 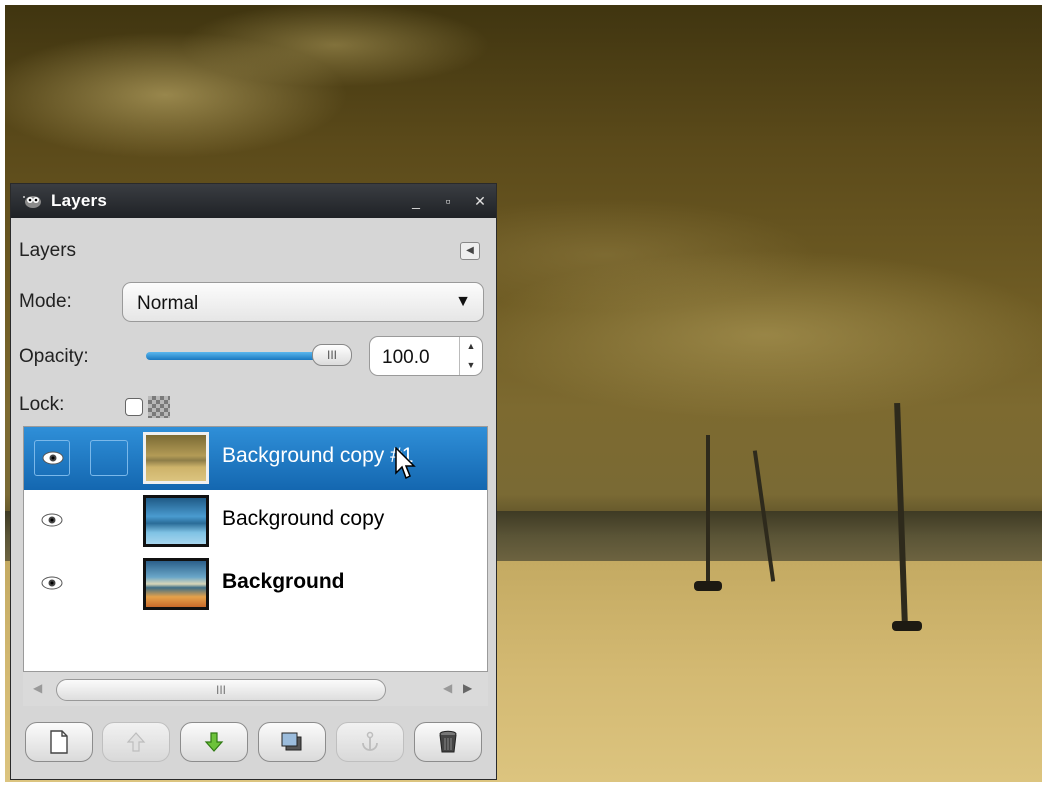 I want to click on layer-row: Background copy #1, so click(x=255, y=458).